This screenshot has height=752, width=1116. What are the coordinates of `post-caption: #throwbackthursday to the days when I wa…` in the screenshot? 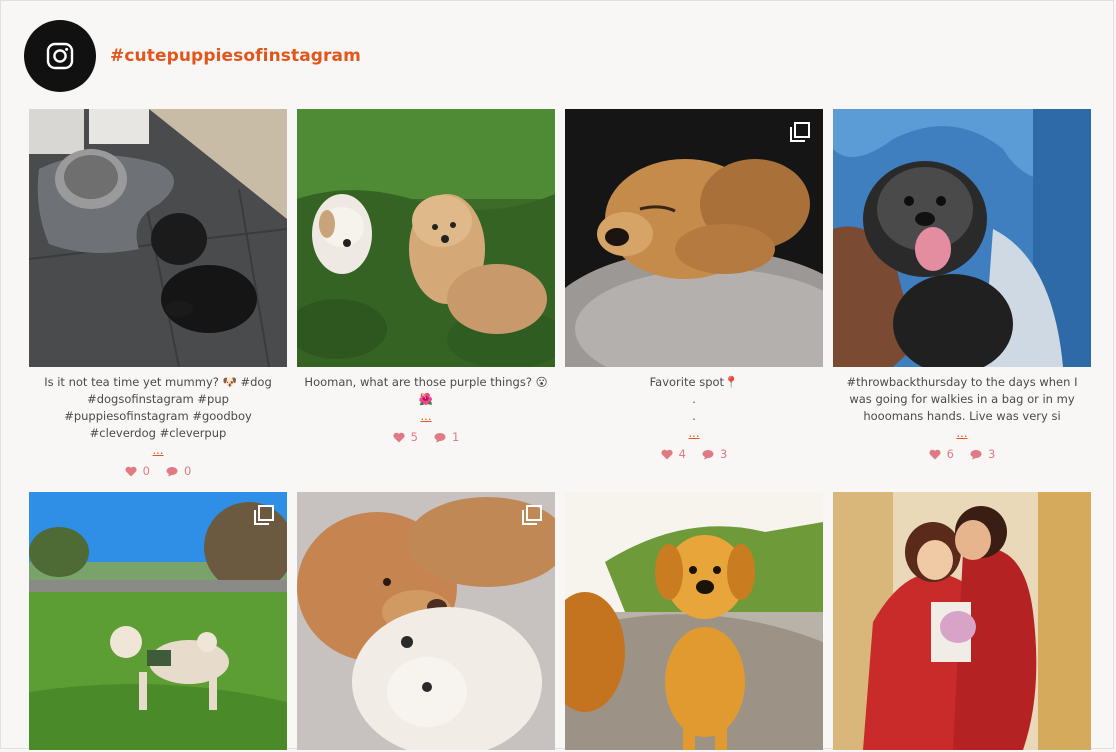 It's located at (962, 399).